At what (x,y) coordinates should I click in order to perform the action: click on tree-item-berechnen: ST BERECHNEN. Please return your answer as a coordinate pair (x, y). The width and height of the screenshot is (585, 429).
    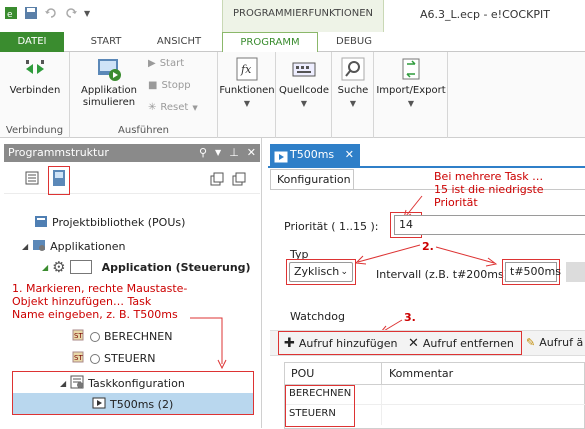
    Looking at the image, I should click on (122, 336).